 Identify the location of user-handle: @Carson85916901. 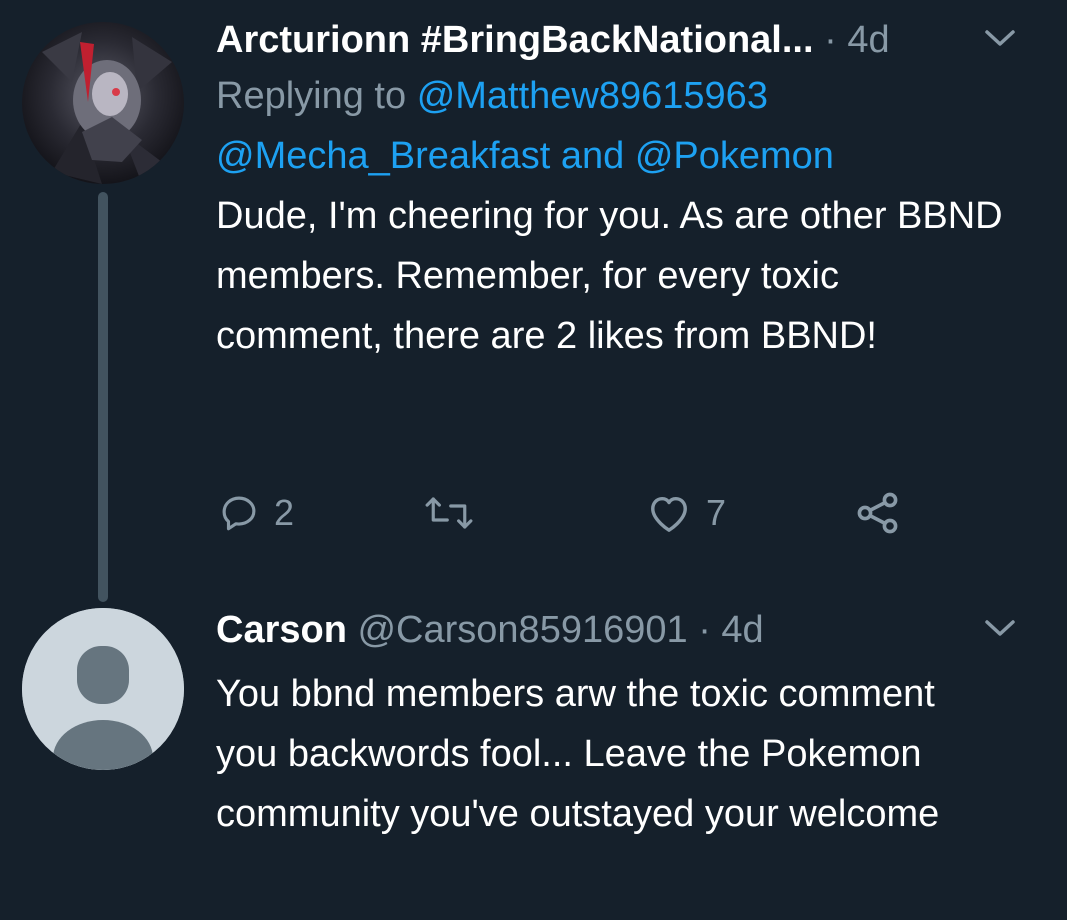
(522, 630).